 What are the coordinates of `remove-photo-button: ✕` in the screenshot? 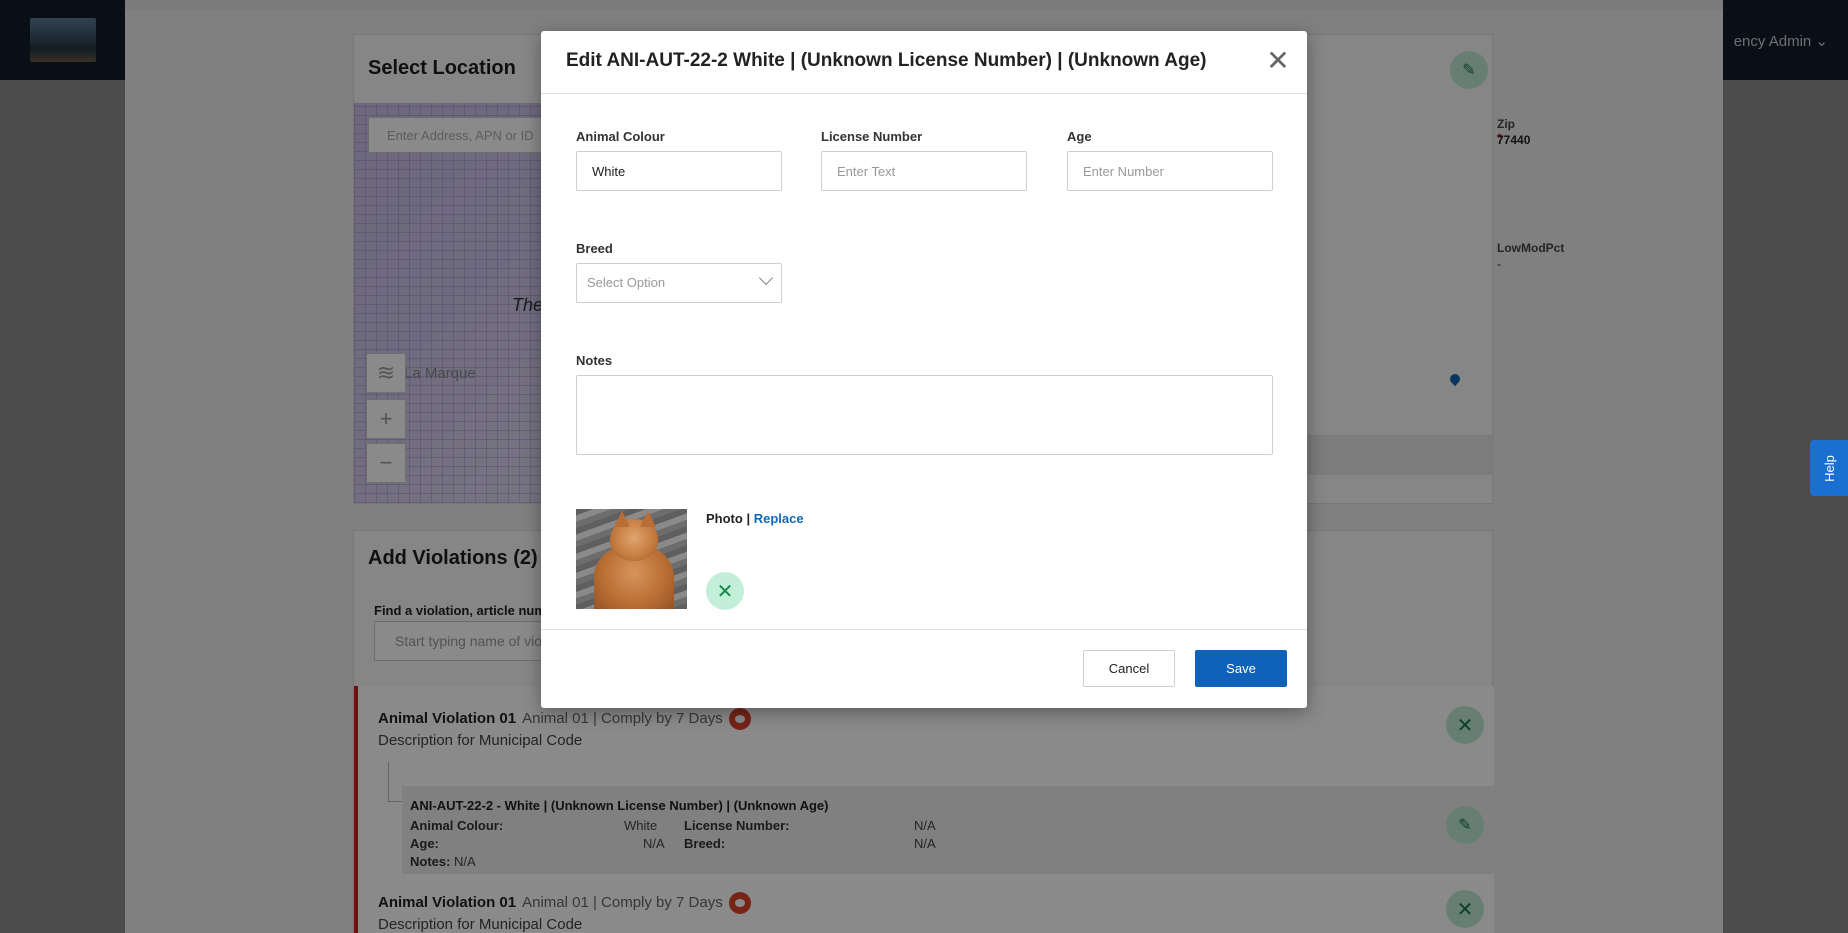 It's located at (725, 591).